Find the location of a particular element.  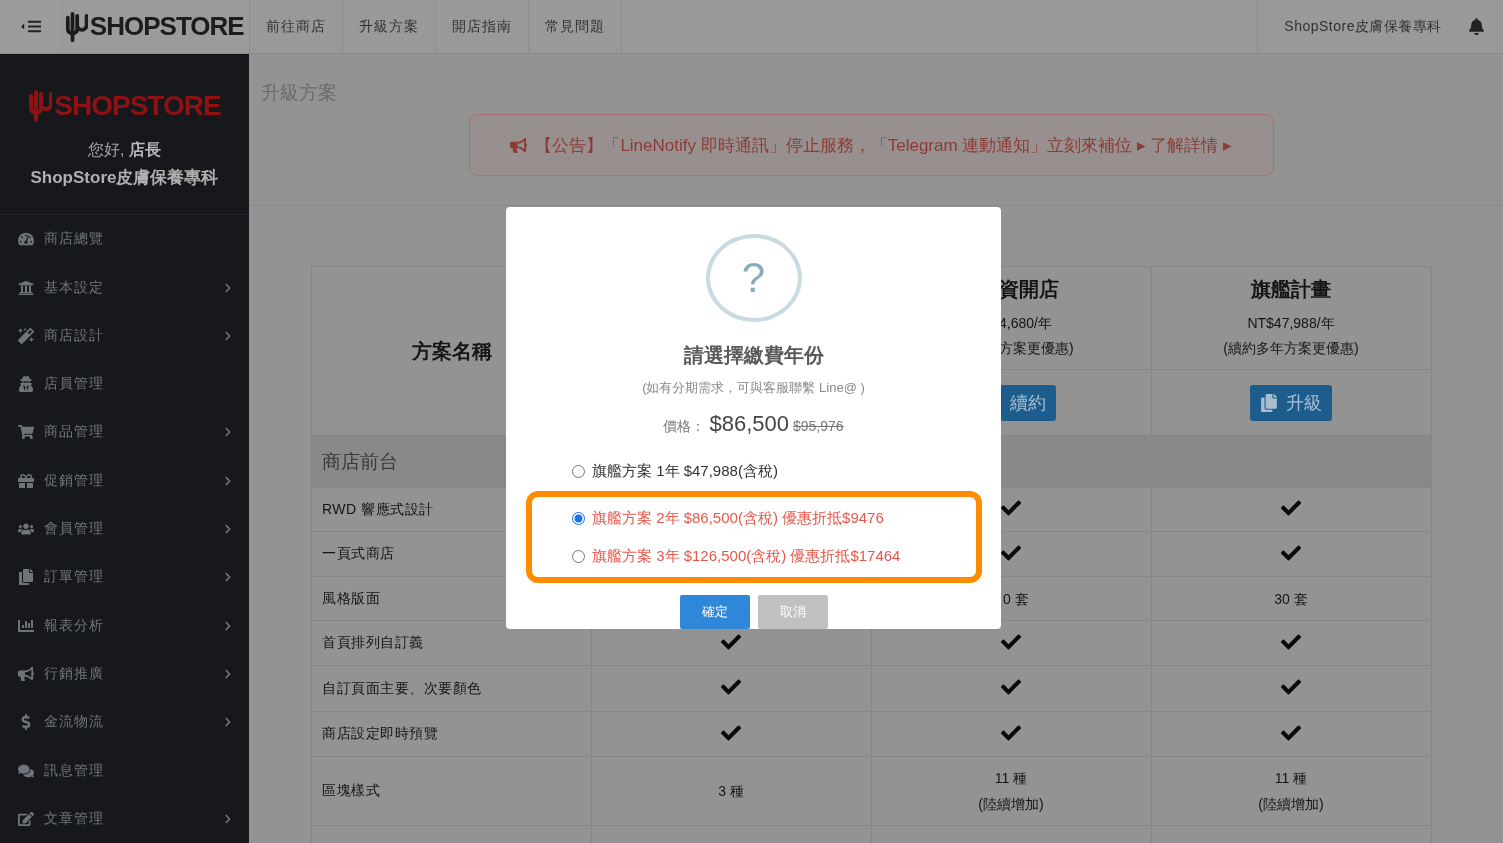

sidebar-item: 訊息管理 is located at coordinates (124, 770).